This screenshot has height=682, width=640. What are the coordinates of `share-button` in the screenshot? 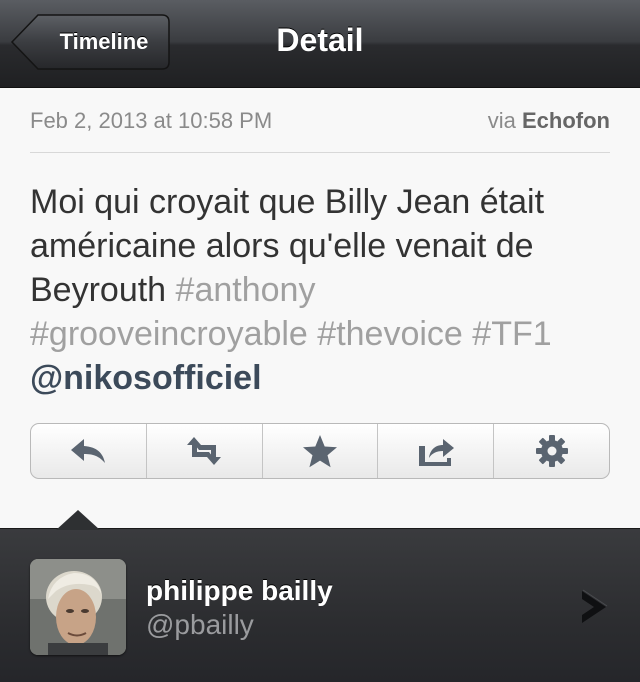 It's located at (436, 451).